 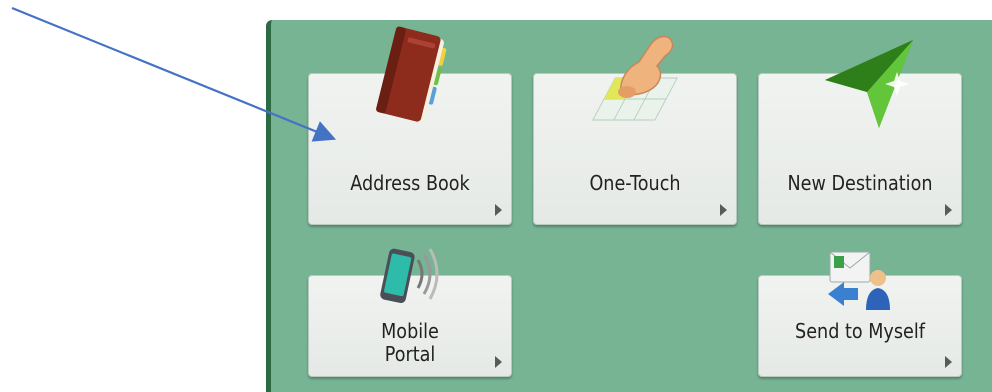 I want to click on address-book-icon, so click(x=411, y=74).